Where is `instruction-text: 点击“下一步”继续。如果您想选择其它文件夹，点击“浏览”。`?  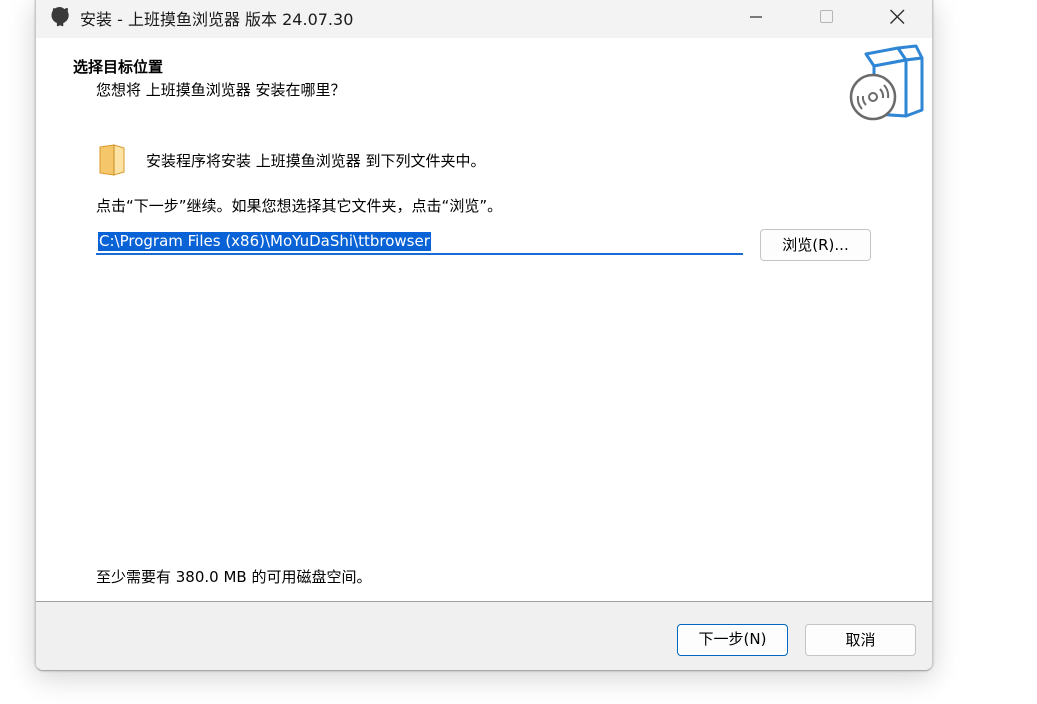
instruction-text: 点击“下一步”继续。如果您想选择其它文件夹，点击“浏览”。 is located at coordinates (299, 206).